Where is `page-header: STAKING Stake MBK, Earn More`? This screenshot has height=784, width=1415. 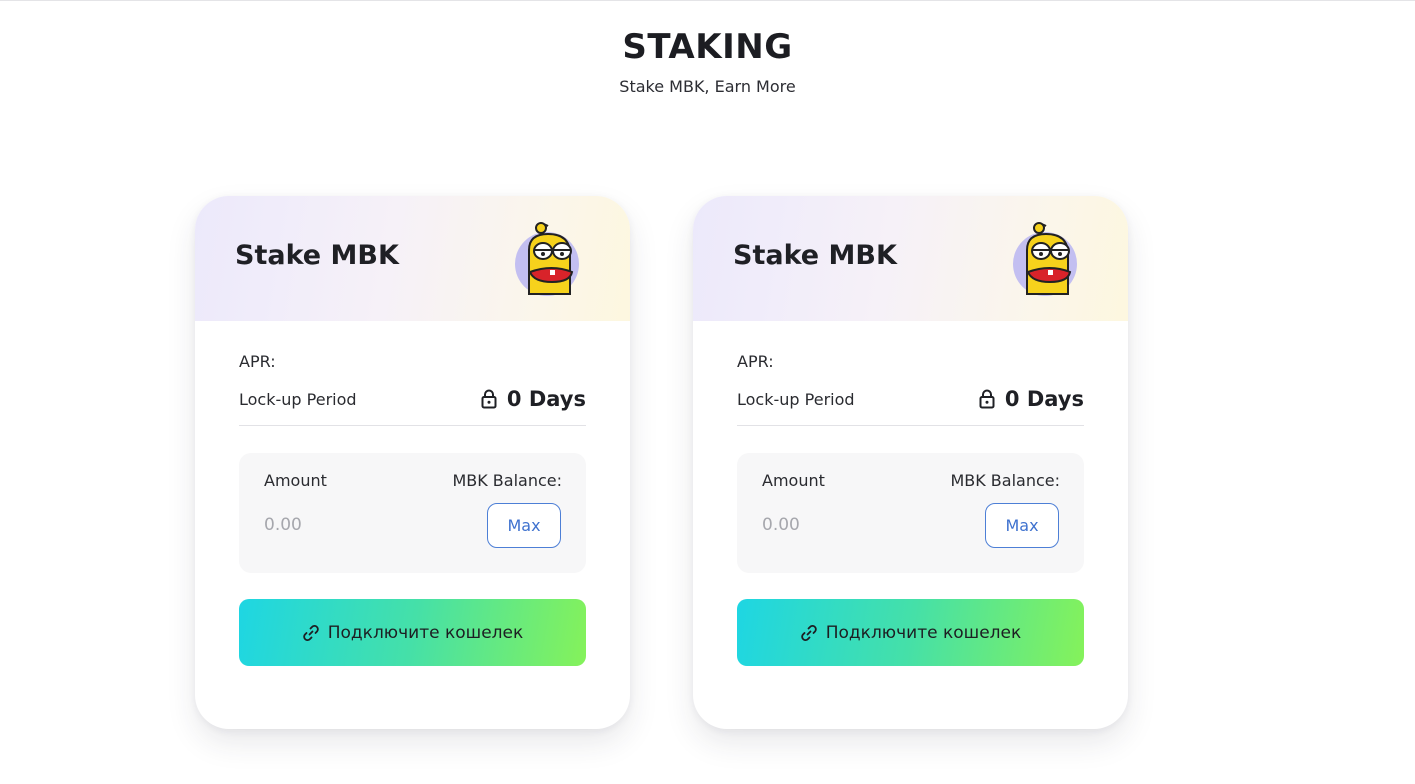 page-header: STAKING Stake MBK, Earn More is located at coordinates (707, 62).